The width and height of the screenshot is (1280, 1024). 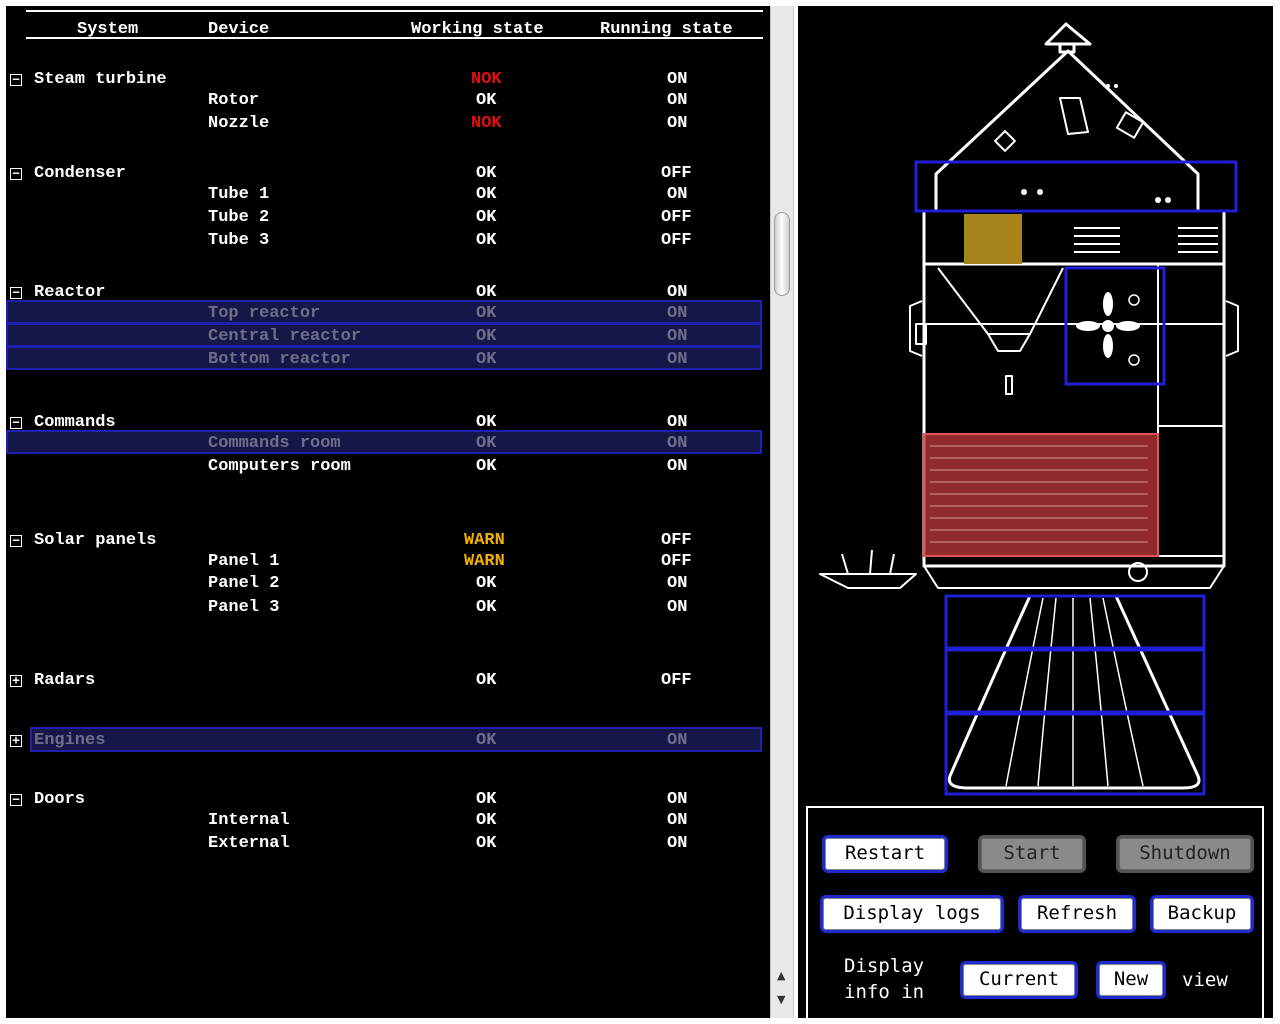 I want to click on header-rule-bottom, so click(x=394, y=38).